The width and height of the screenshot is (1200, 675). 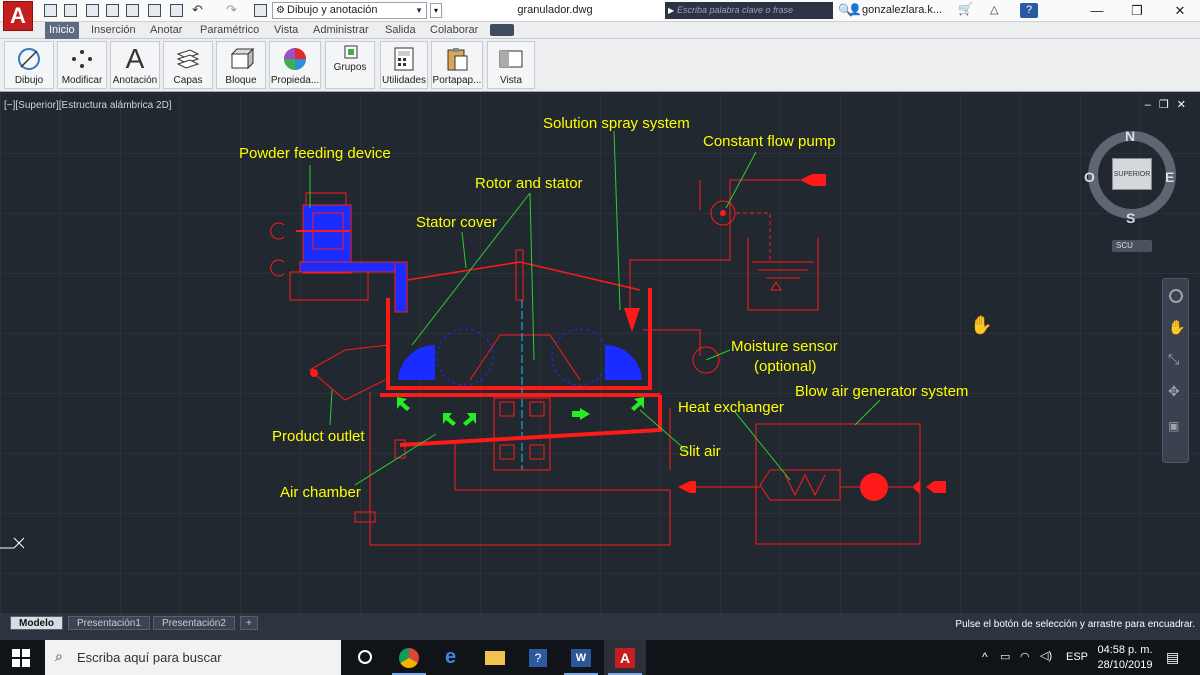 I want to click on help-icon: ?, so click(x=1029, y=10).